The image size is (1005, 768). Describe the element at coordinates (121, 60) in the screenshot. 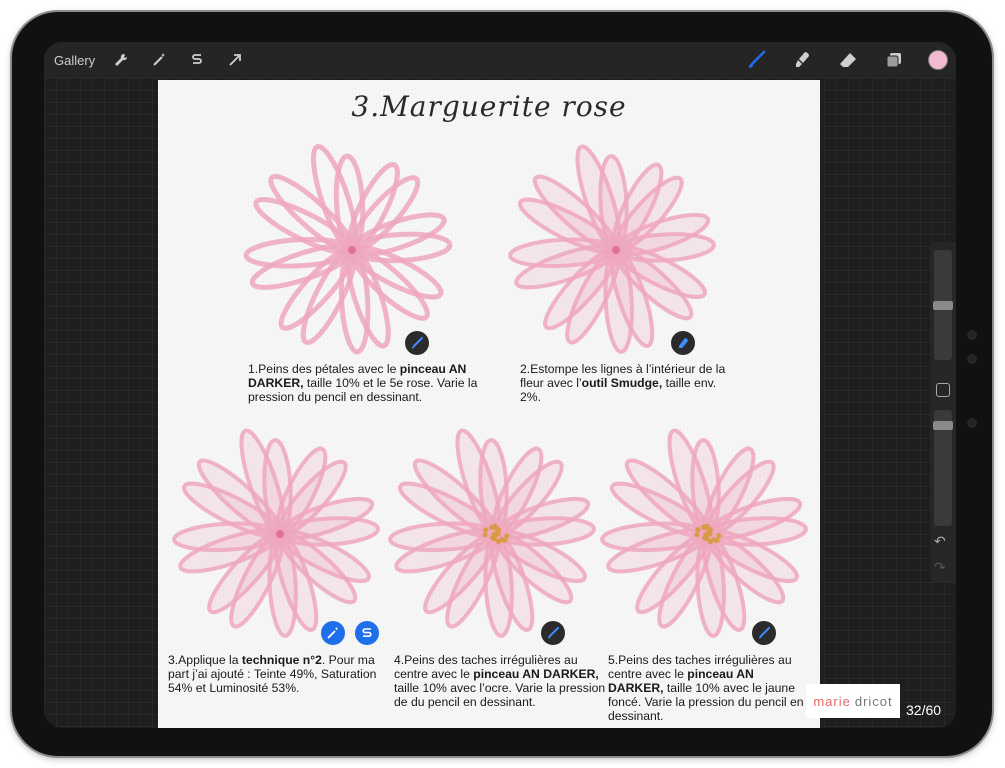

I see `wrench-icon` at that location.